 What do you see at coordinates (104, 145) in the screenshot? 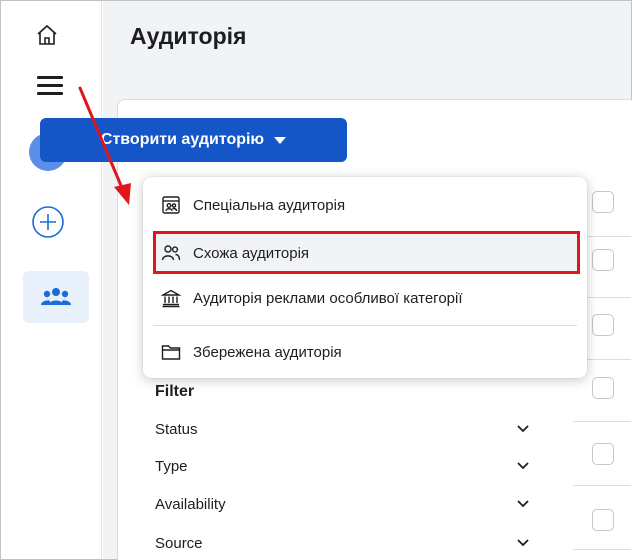
I see `annotation-arrow` at bounding box center [104, 145].